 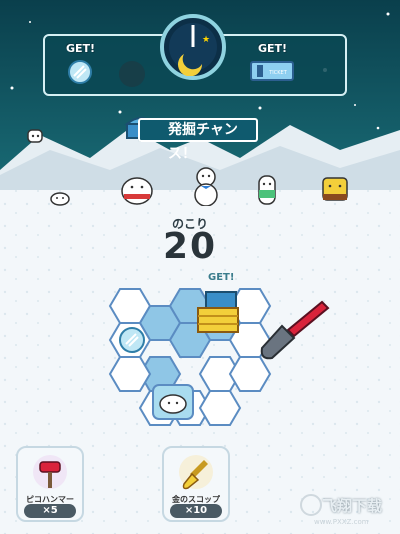 I want to click on watermark-text: 飞翔下载, so click(x=352, y=506).